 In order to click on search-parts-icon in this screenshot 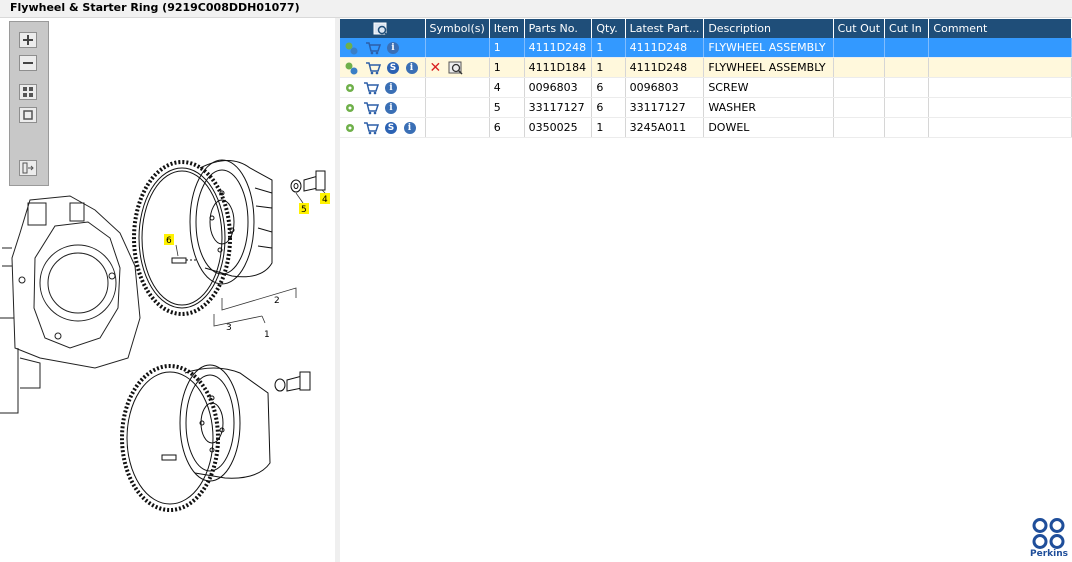, I will do `click(380, 29)`.